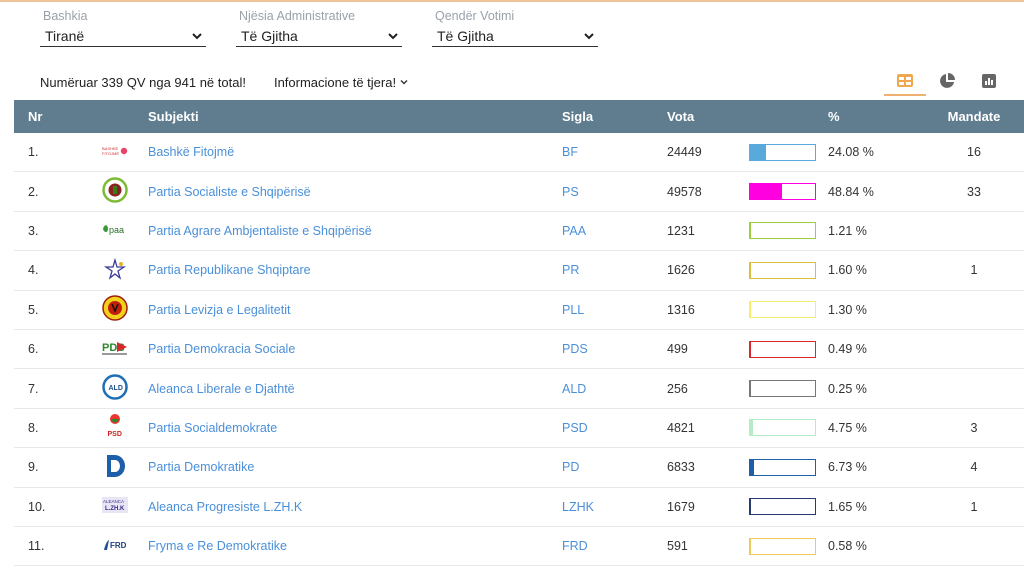 The height and width of the screenshot is (568, 1024). Describe the element at coordinates (143, 82) in the screenshot. I see `counted-status: Numëruar 339 QV nga 941 në total!` at that location.